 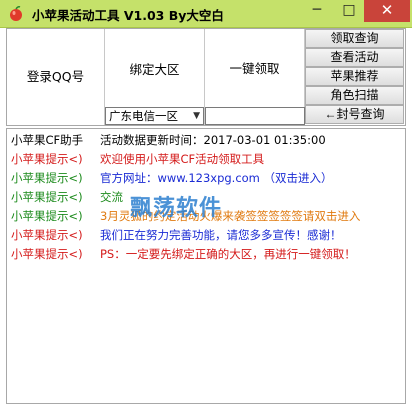 I want to click on log-row: 小苹果提示<) 我们正在努力完善功能，请您多多宣传！感谢！, so click(x=206, y=235).